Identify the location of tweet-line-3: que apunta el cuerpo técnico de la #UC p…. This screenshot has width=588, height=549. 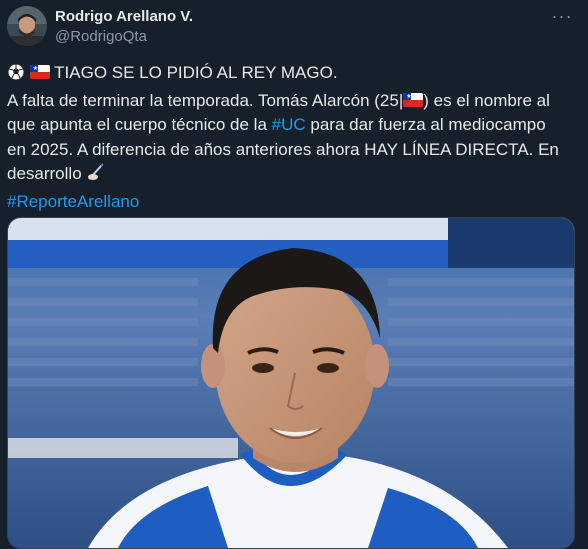
(294, 125).